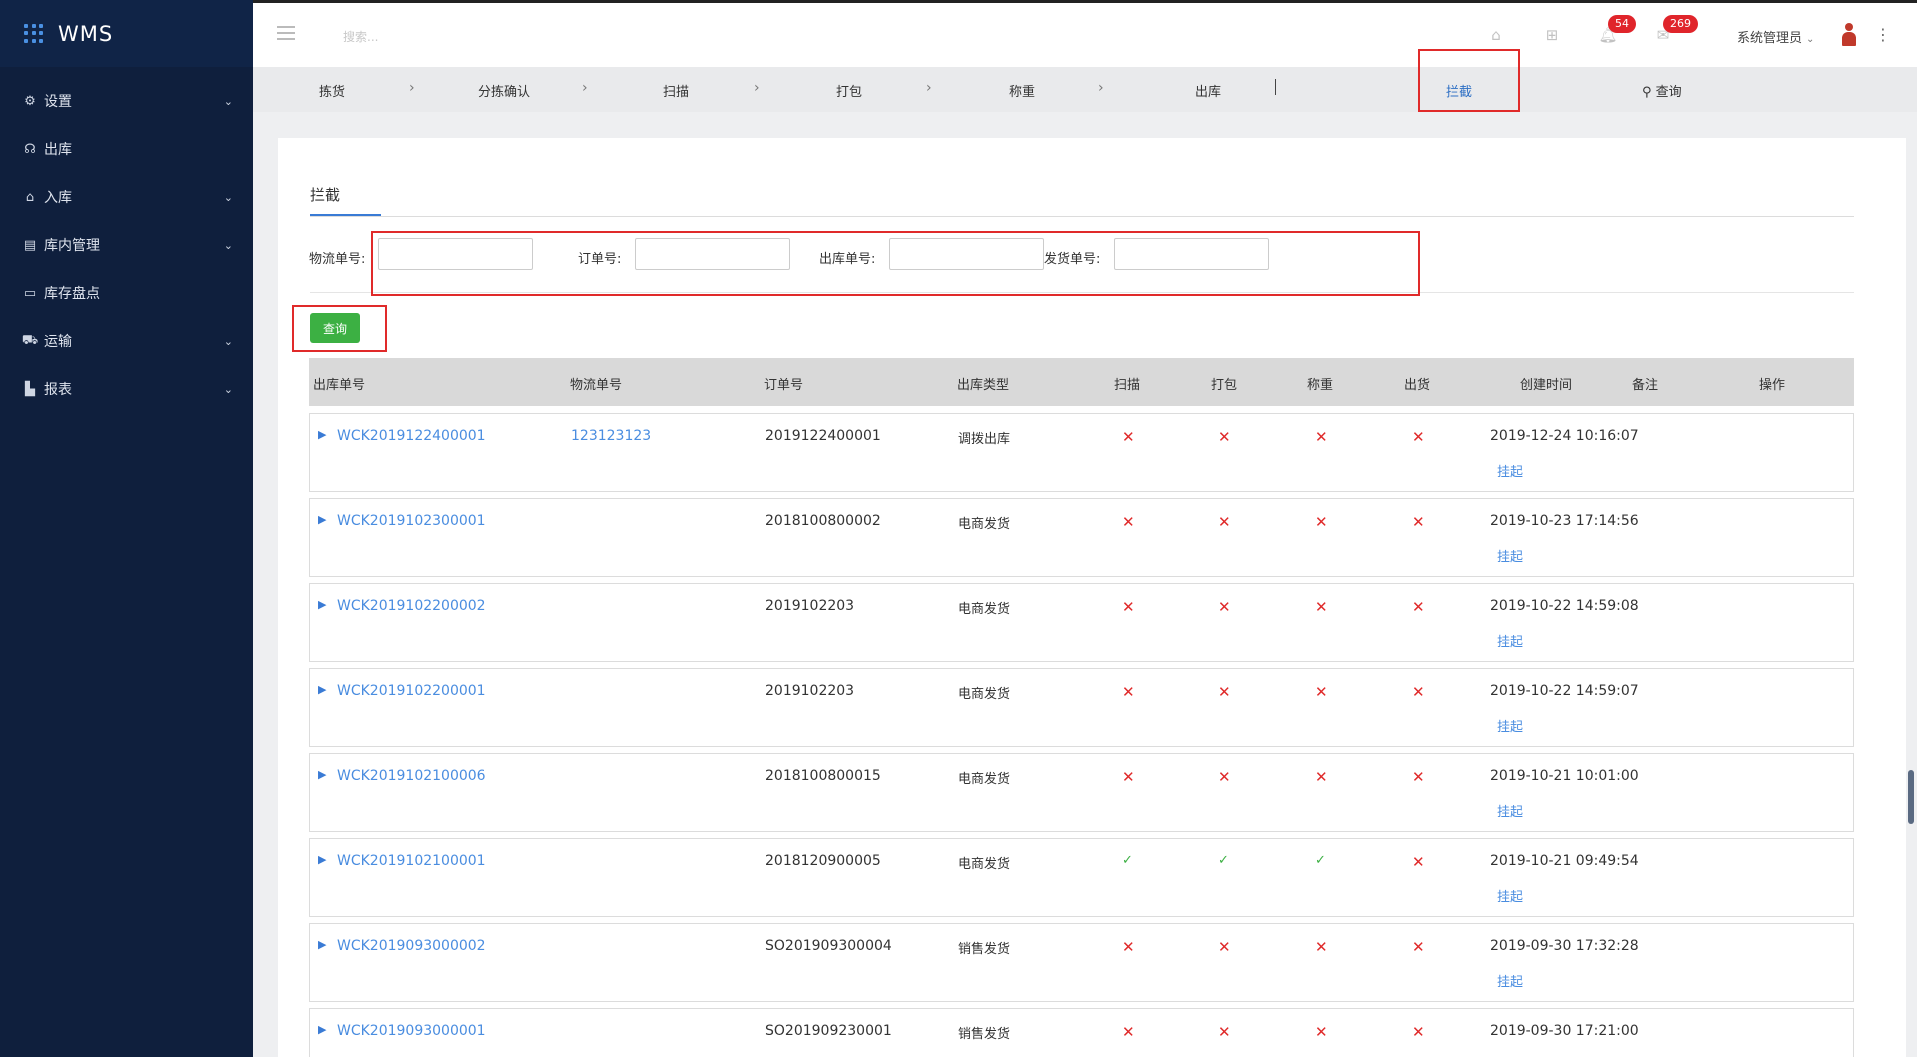 The width and height of the screenshot is (1917, 1057). What do you see at coordinates (126, 245) in the screenshot?
I see `sidebar-item-warehouse-management: ▤ 库内管理 ⌄` at bounding box center [126, 245].